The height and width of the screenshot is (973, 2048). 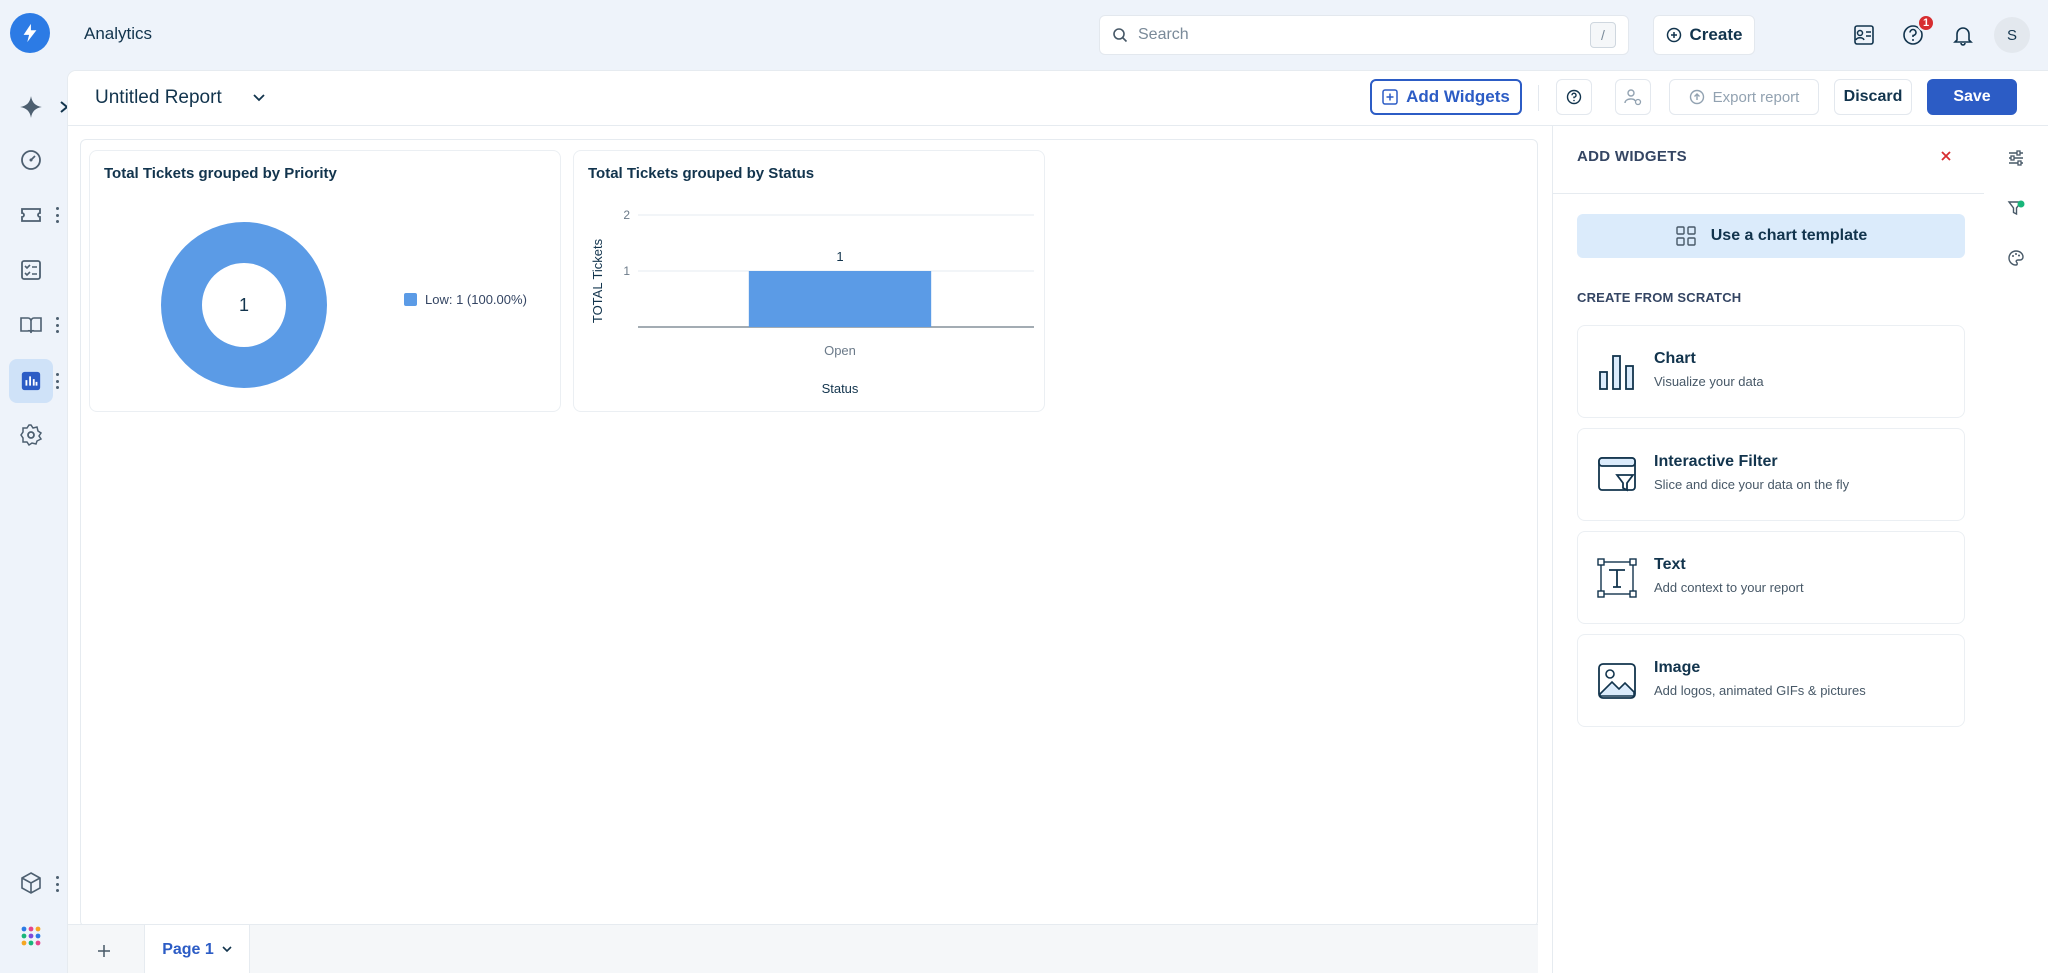 What do you see at coordinates (1617, 372) in the screenshot?
I see `bar-chart-icon` at bounding box center [1617, 372].